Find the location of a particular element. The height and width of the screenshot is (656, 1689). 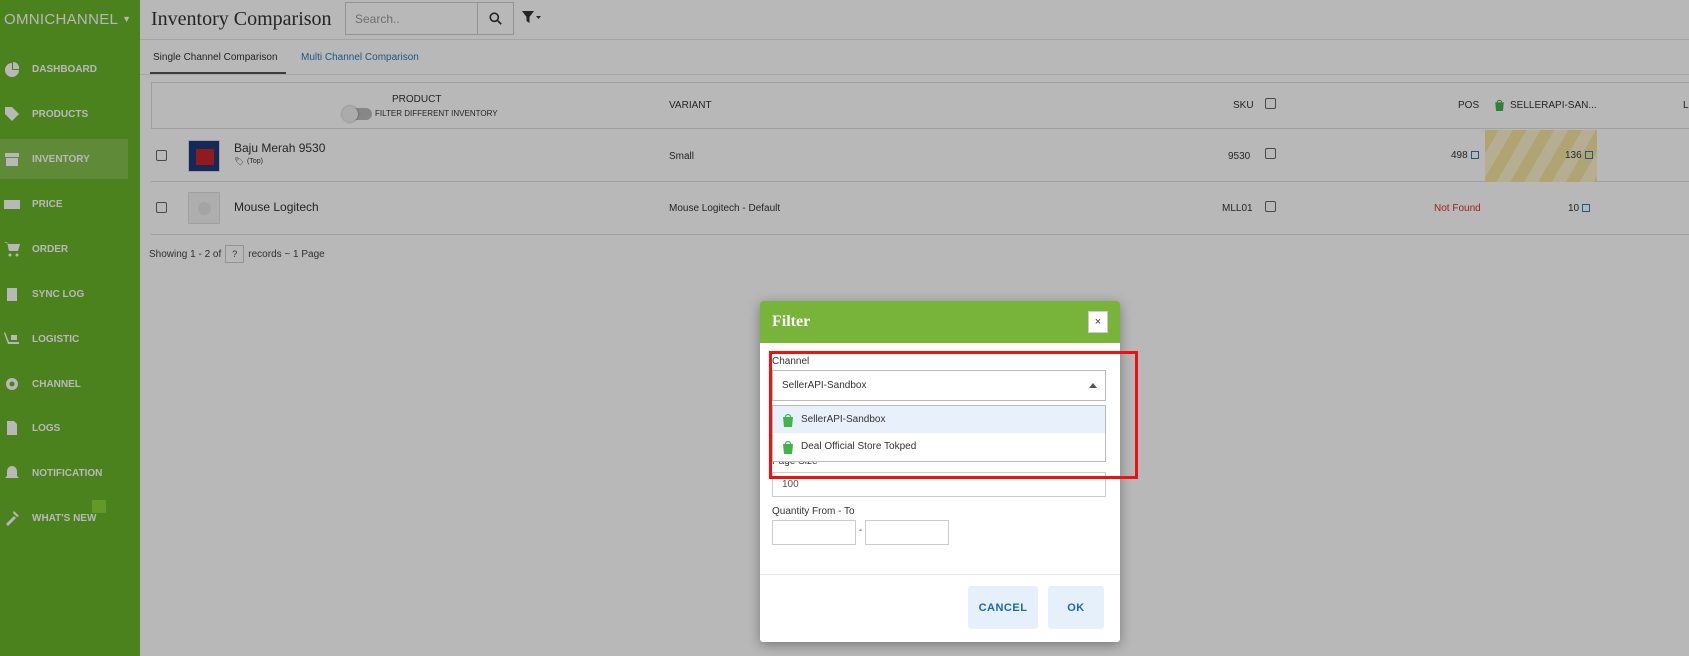

quantity-from-input is located at coordinates (814, 532).